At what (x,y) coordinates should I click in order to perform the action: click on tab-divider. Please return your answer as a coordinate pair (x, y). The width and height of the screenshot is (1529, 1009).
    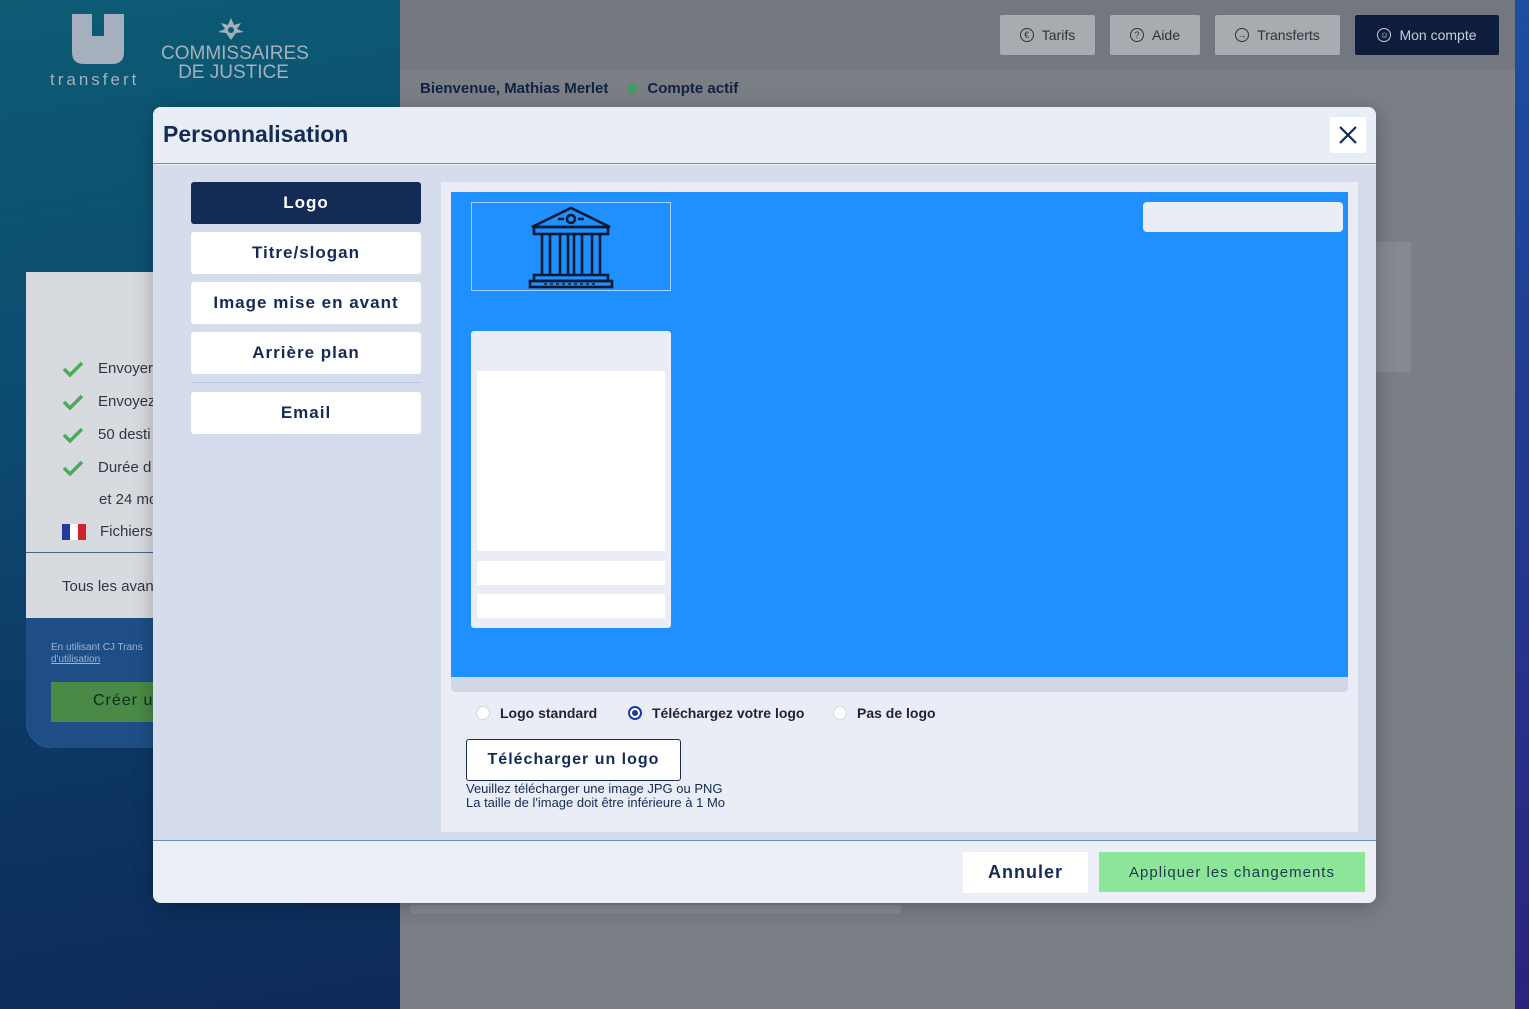
    Looking at the image, I should click on (306, 382).